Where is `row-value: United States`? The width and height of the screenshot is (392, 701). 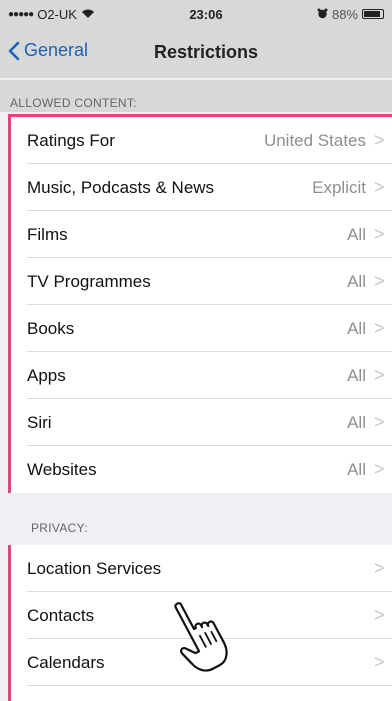 row-value: United States is located at coordinates (314, 140).